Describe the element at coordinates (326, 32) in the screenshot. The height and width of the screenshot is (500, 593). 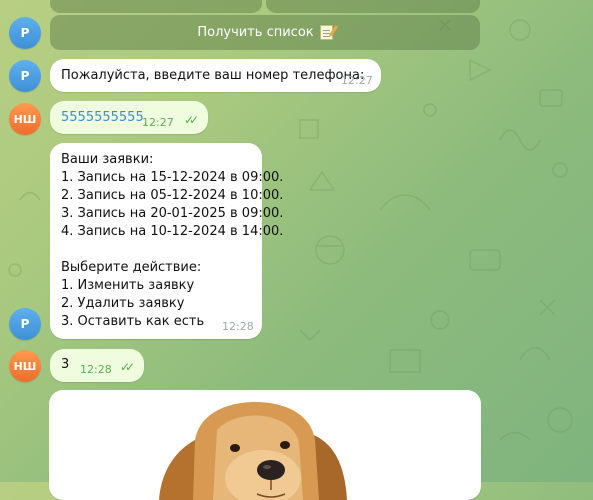
I see `memo-icon` at that location.